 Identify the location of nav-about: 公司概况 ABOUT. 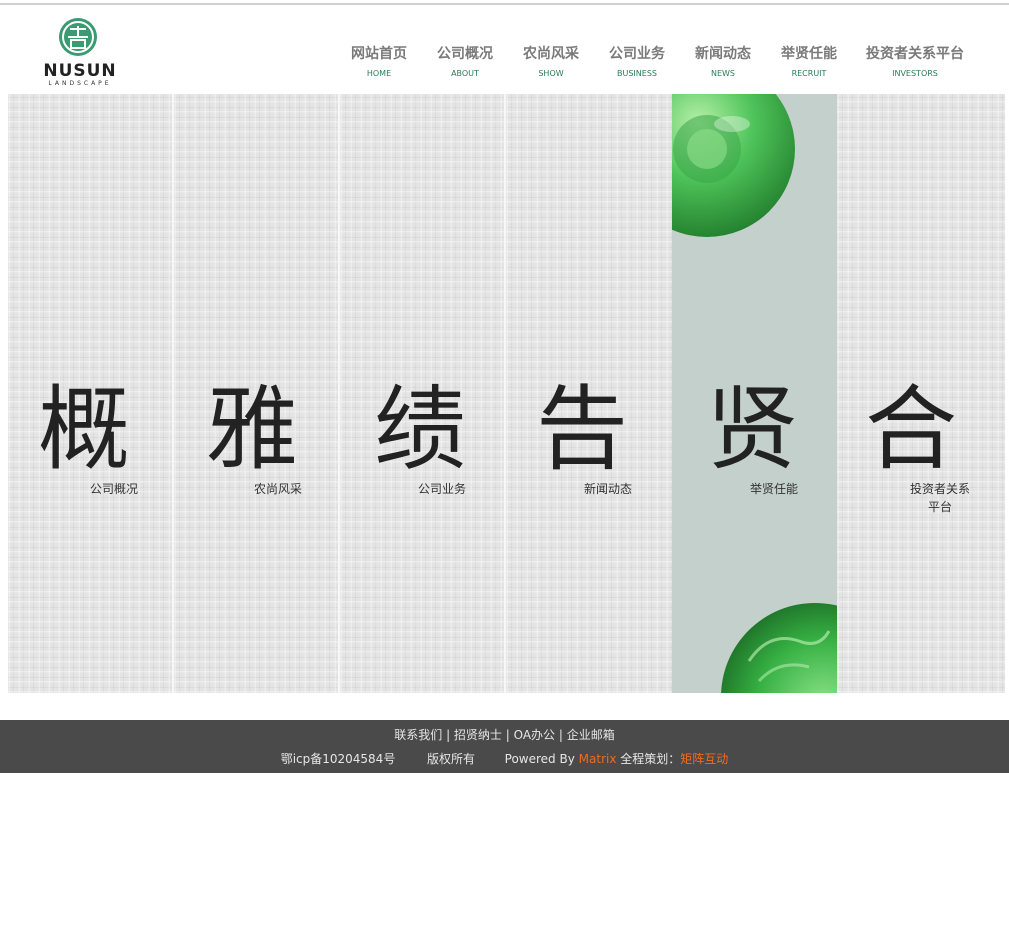
(465, 62).